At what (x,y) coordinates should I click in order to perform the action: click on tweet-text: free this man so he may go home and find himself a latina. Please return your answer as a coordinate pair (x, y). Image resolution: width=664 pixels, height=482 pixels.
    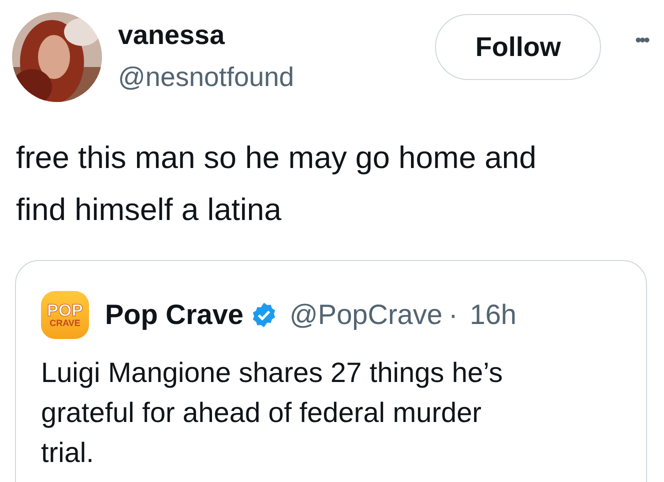
    Looking at the image, I should click on (277, 184).